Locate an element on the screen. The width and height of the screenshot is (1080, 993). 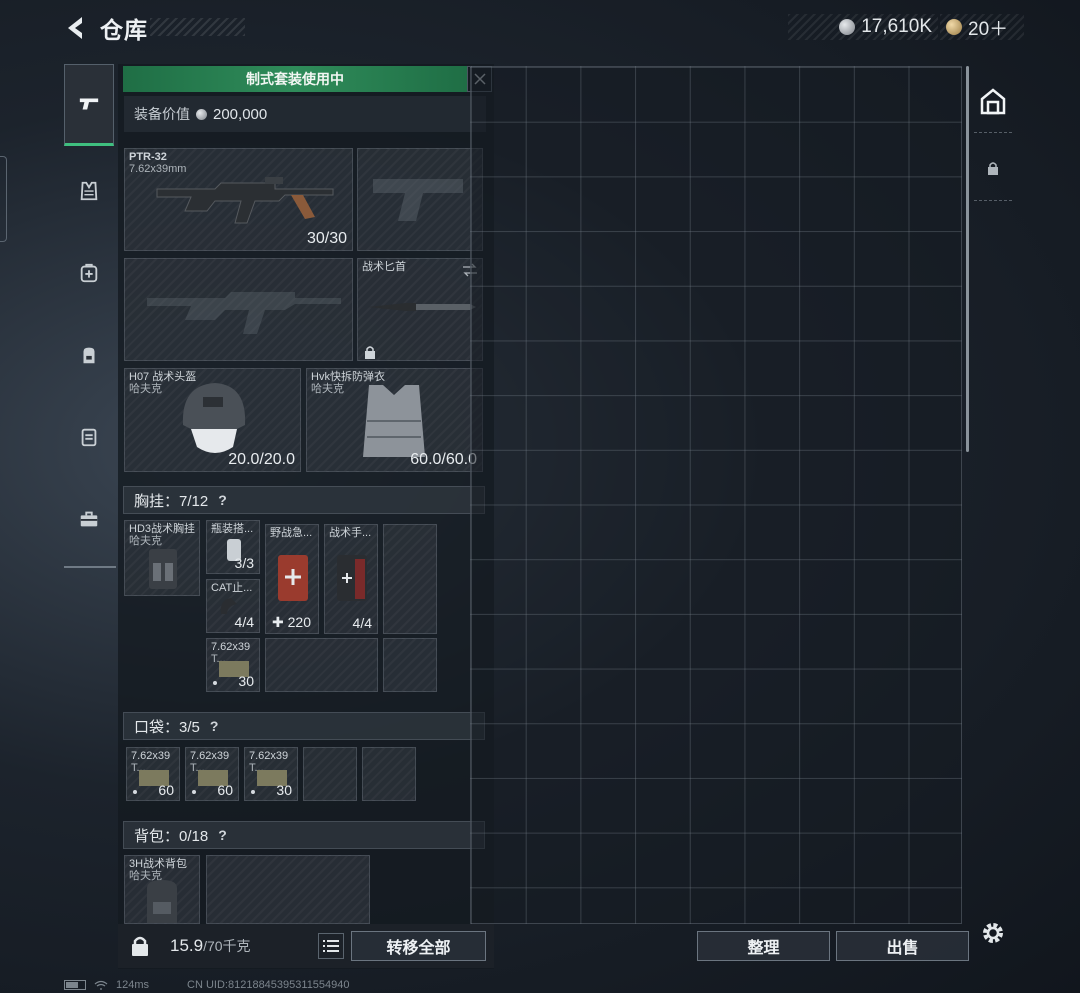
category-nav is located at coordinates (90, 316).